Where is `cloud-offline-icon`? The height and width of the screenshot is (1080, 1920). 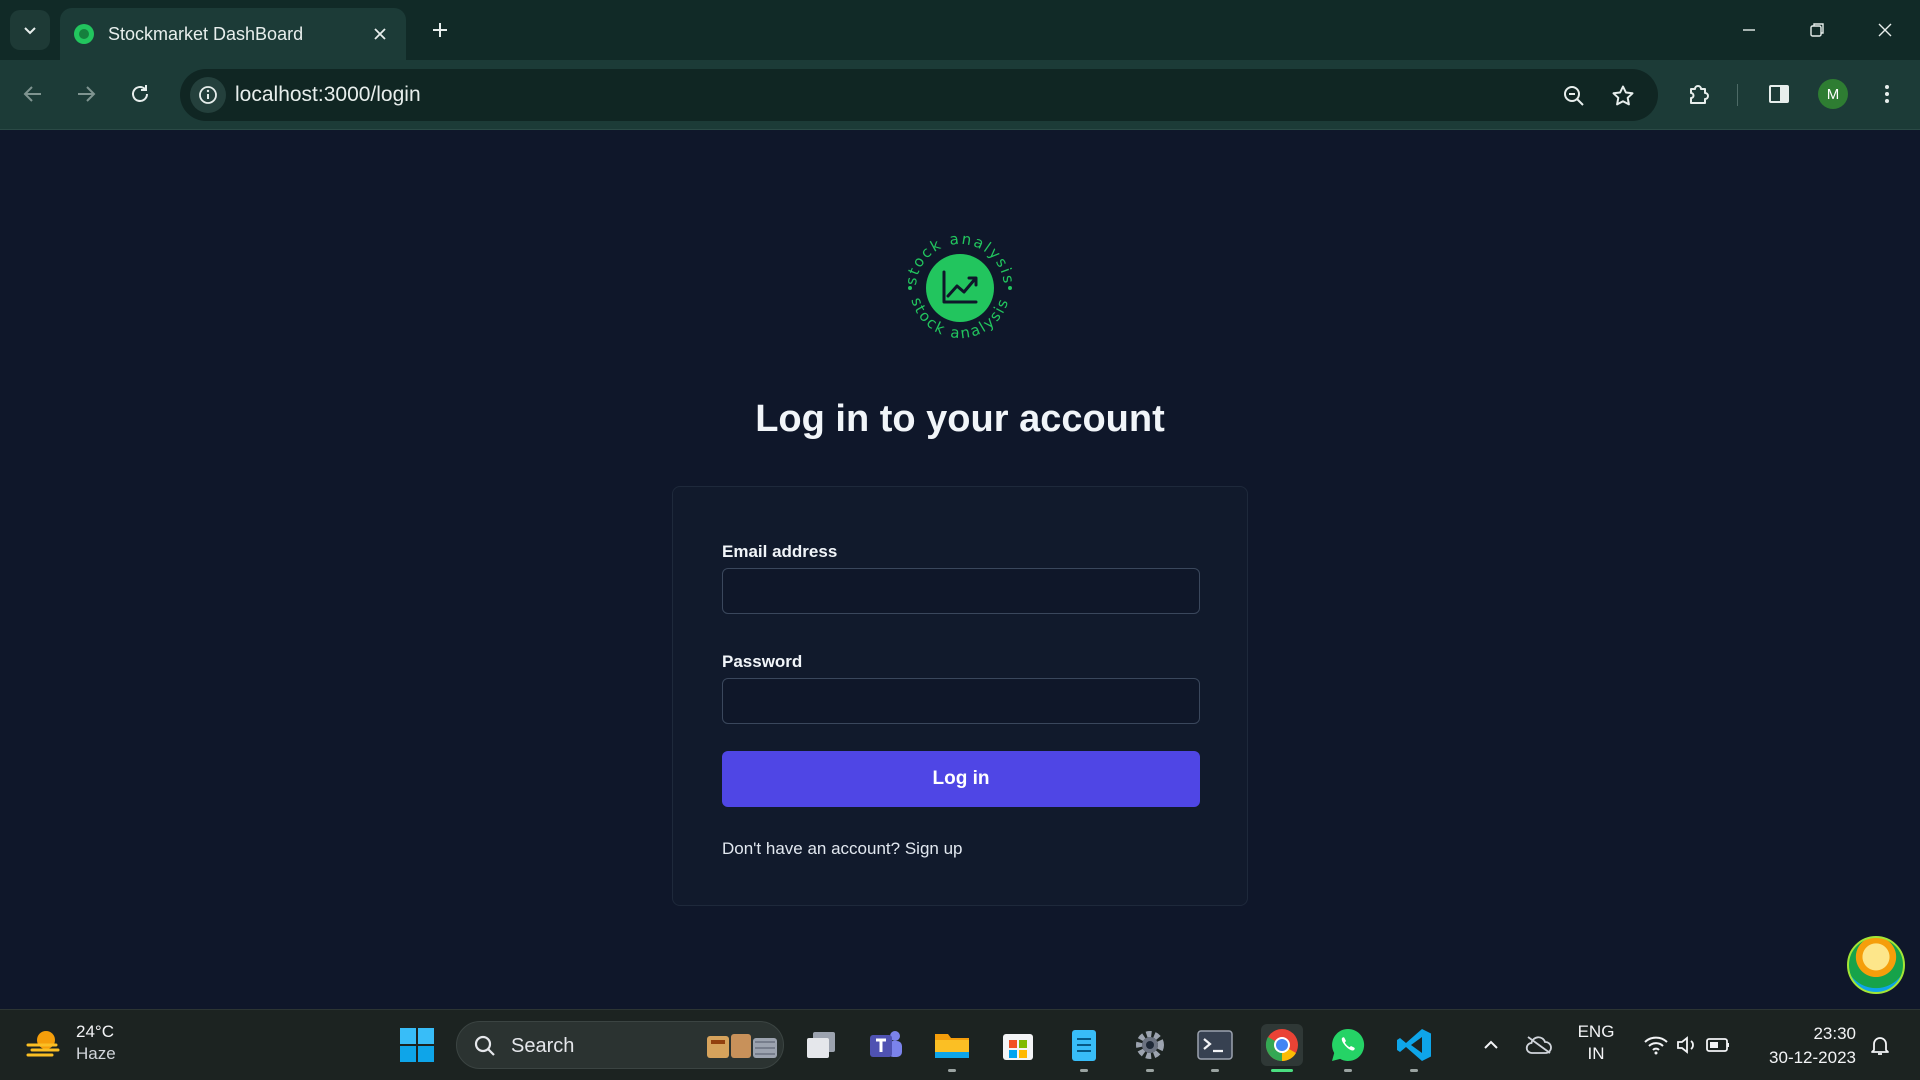 cloud-offline-icon is located at coordinates (1538, 1045).